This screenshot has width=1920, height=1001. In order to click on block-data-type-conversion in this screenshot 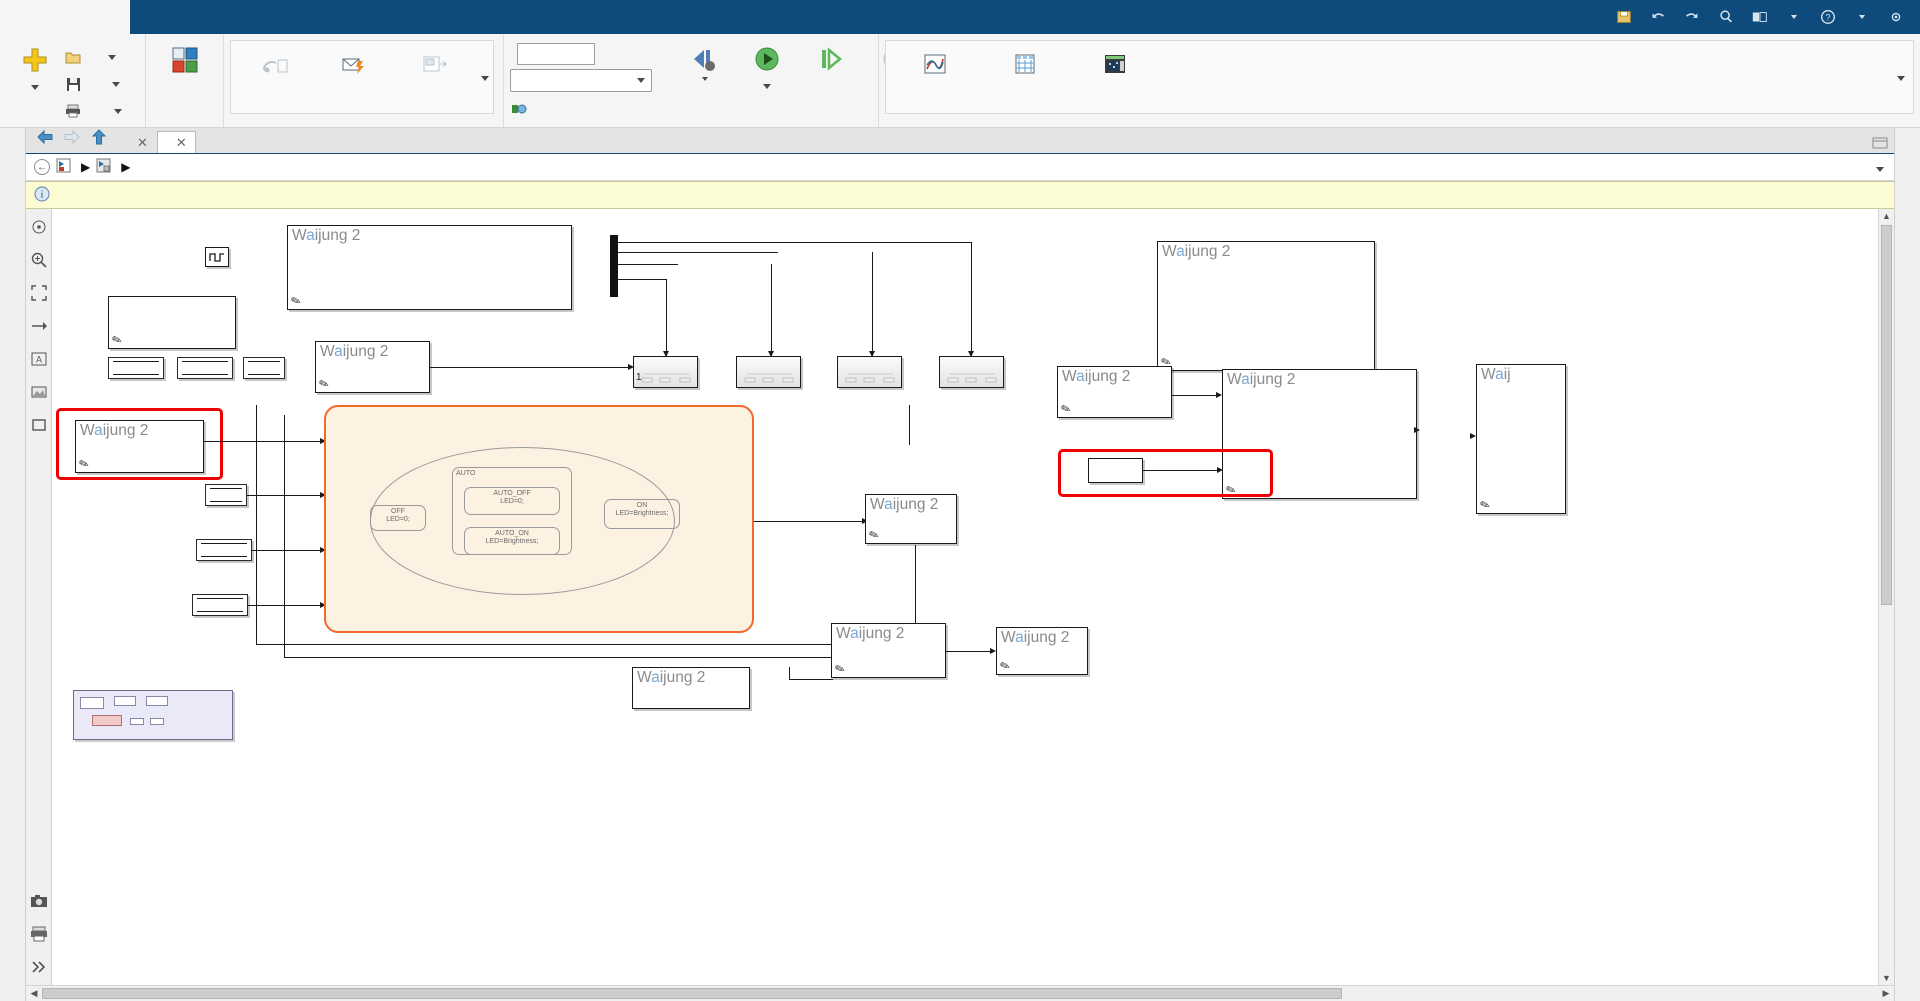, I will do `click(1115, 470)`.